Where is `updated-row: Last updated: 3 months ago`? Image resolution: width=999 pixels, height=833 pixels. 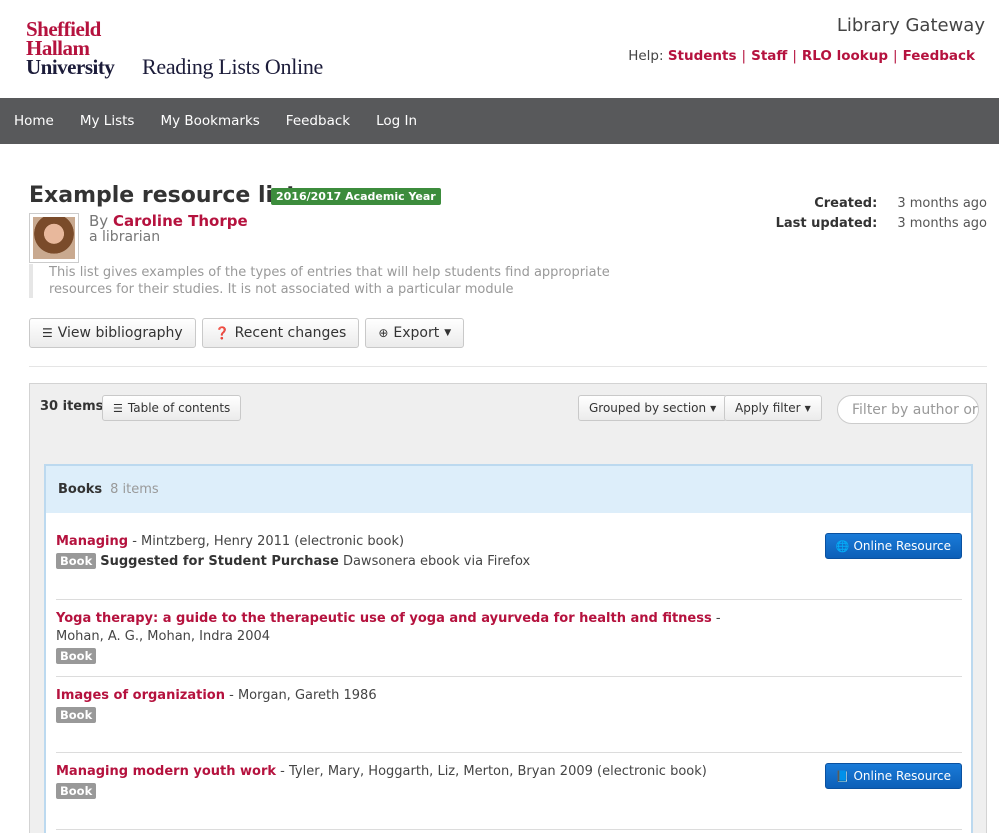 updated-row: Last updated: 3 months ago is located at coordinates (881, 223).